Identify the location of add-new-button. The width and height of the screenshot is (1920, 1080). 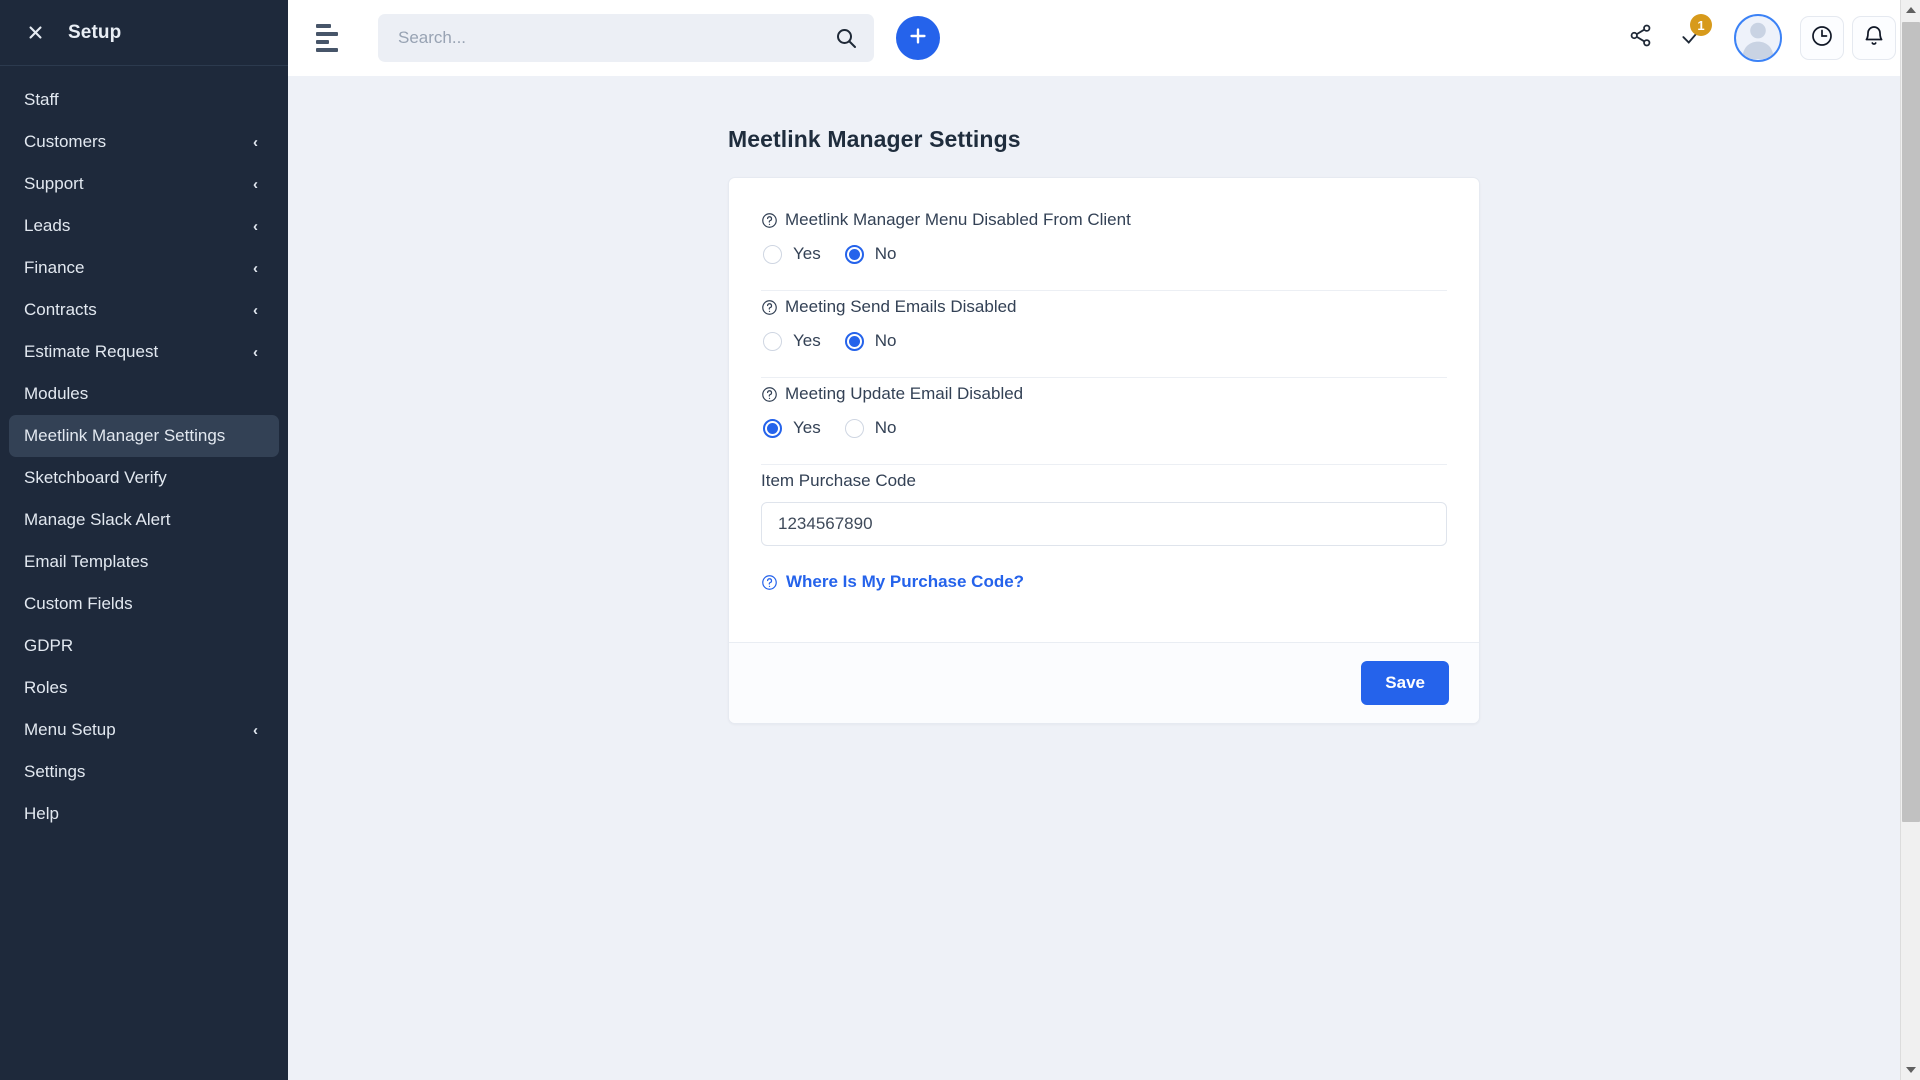
(918, 38).